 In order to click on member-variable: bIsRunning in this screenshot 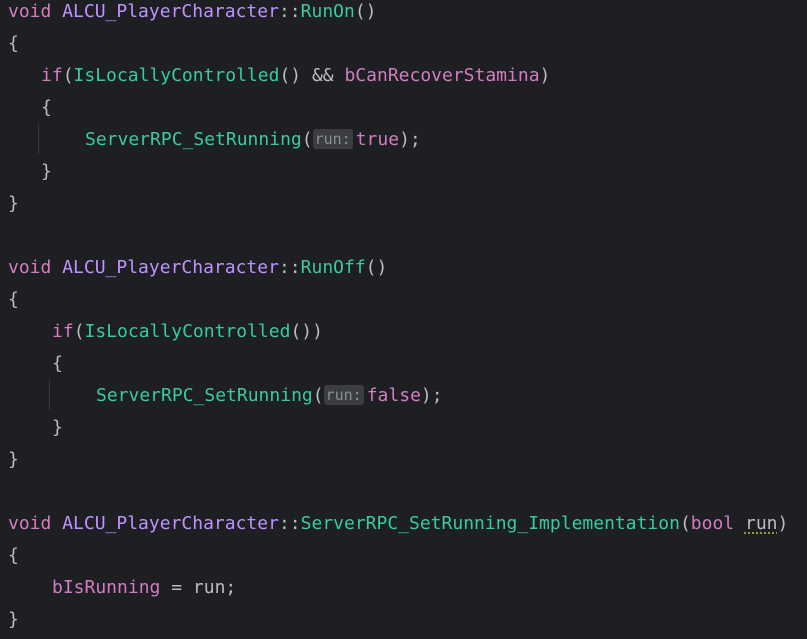, I will do `click(106, 587)`.